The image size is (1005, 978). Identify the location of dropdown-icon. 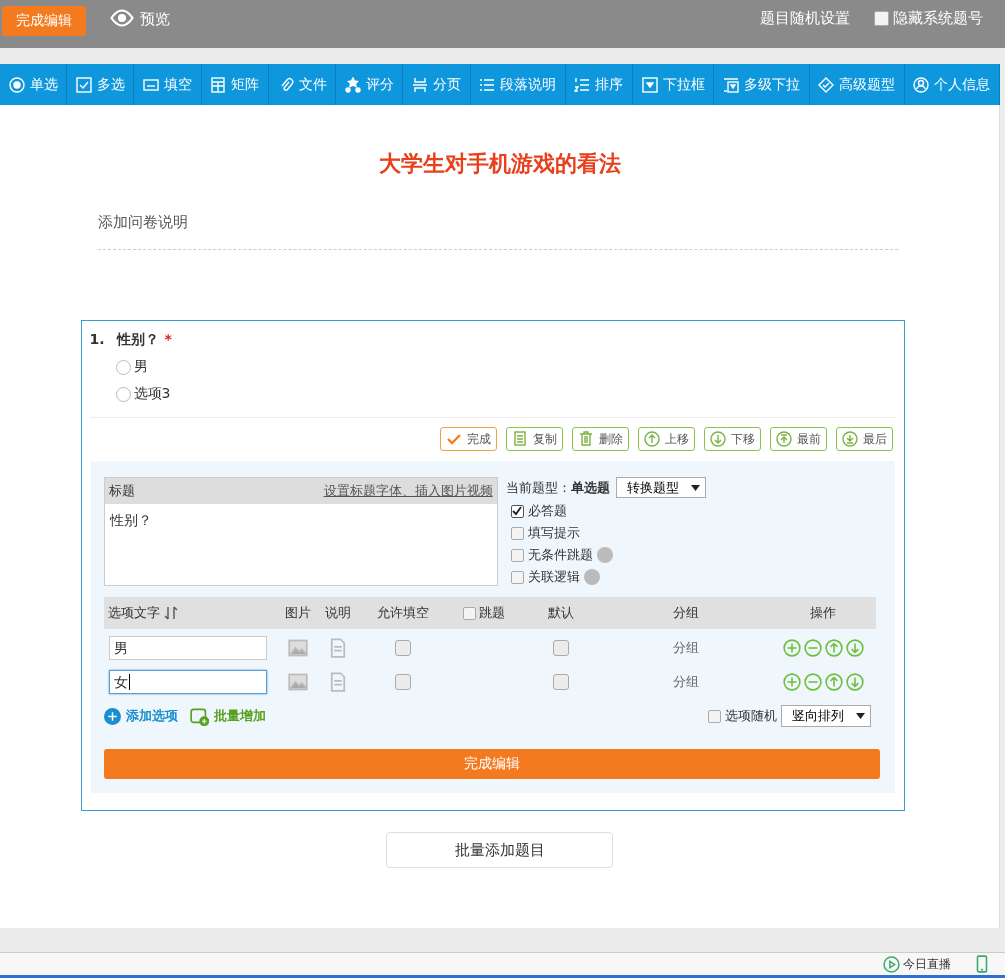
(649, 84).